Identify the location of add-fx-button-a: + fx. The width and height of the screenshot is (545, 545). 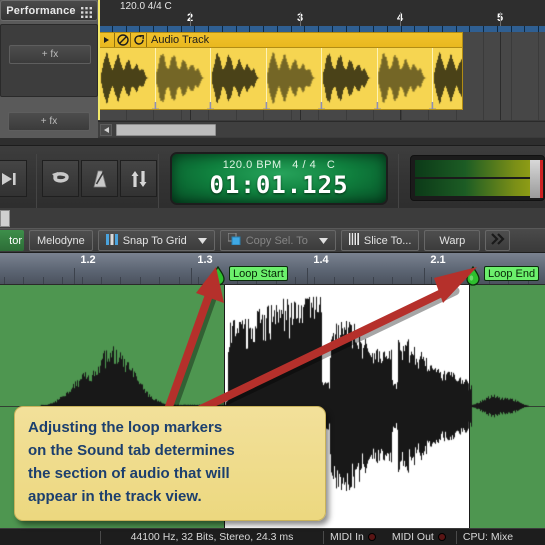
(50, 54).